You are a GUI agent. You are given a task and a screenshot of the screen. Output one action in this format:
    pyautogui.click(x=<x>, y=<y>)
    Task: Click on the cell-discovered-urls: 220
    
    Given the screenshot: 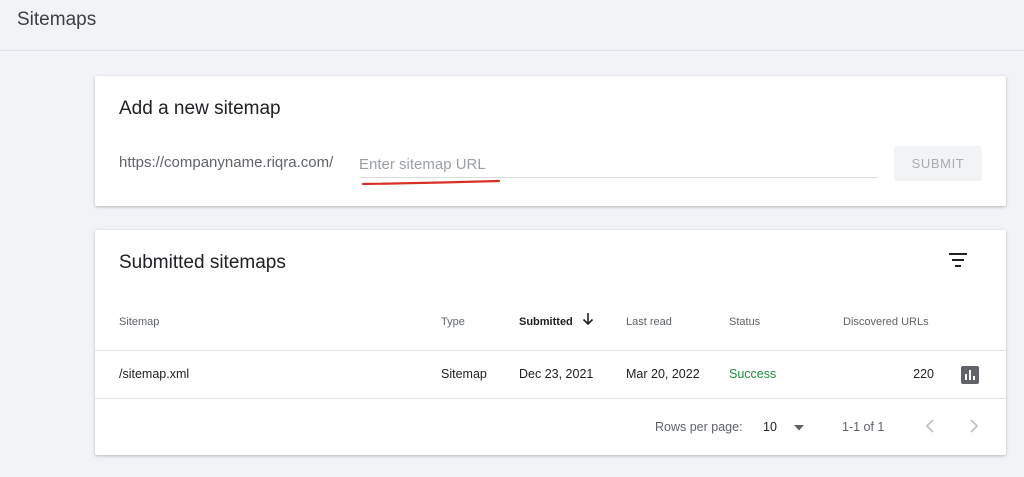 What is the action you would take?
    pyautogui.click(x=923, y=374)
    